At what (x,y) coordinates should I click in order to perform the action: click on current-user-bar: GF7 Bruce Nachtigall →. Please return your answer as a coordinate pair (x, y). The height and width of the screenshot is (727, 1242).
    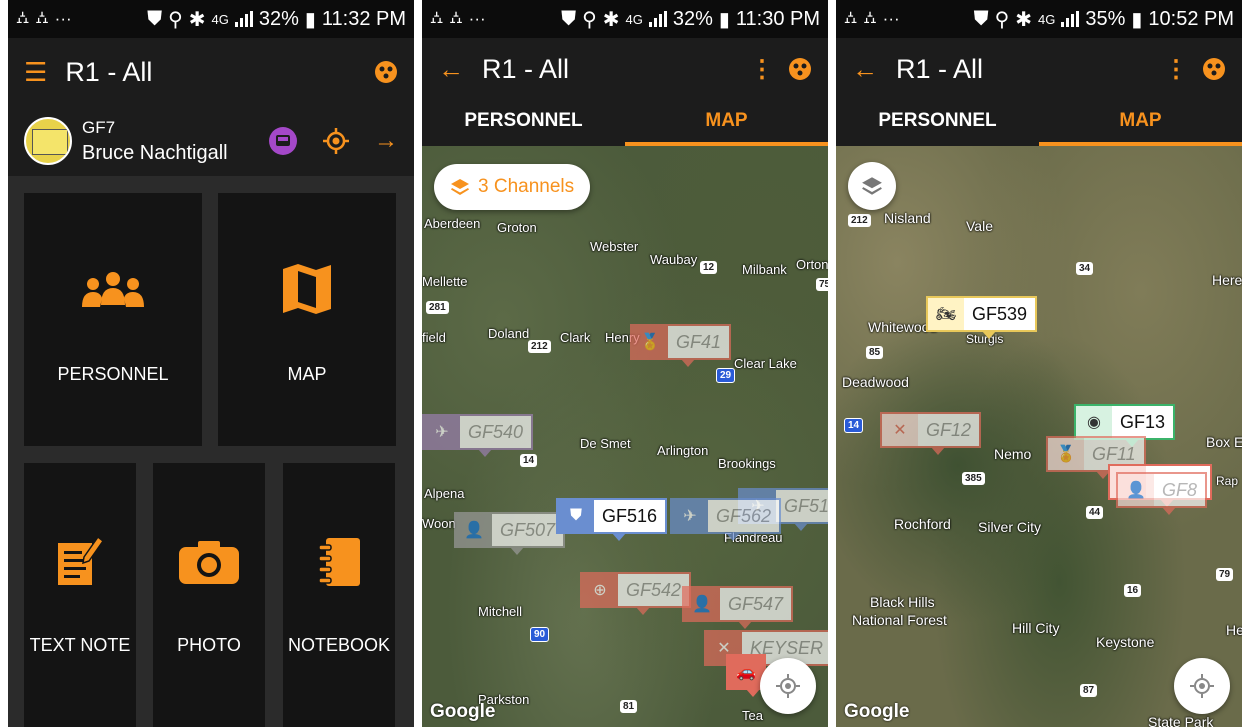
    Looking at the image, I should click on (211, 141).